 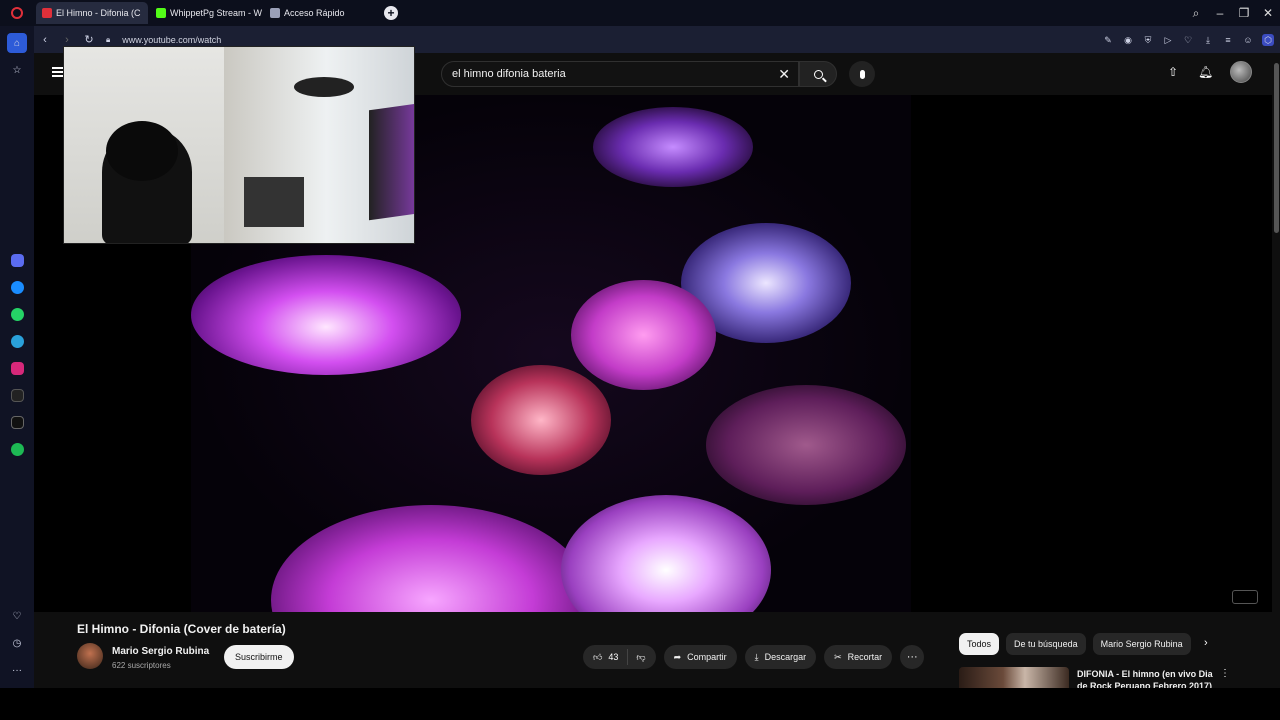 I want to click on clip-button: ✂ Recortar, so click(x=858, y=657).